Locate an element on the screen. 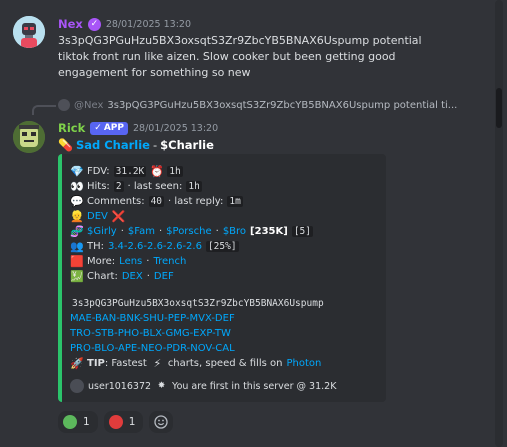  related-link: $Bro is located at coordinates (234, 231).